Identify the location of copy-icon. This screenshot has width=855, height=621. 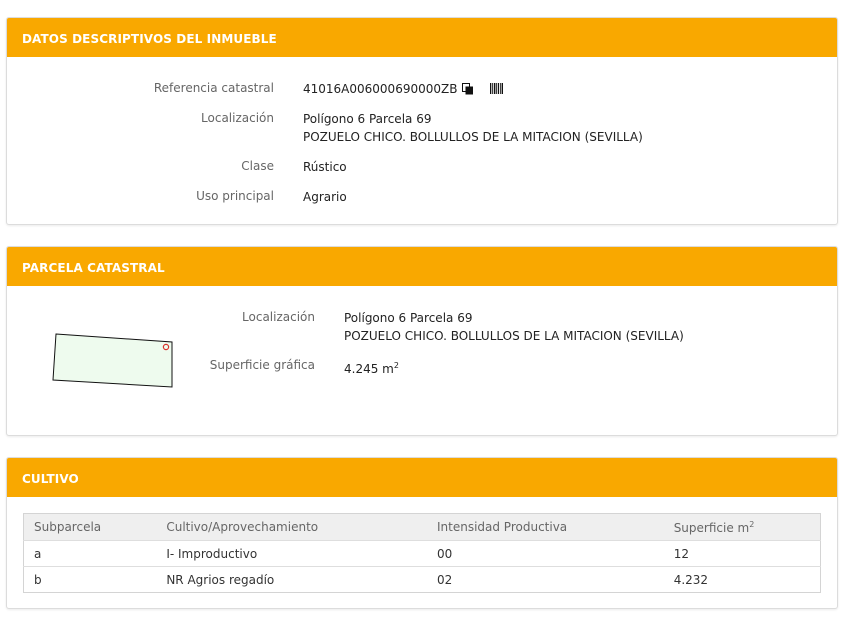
(468, 90).